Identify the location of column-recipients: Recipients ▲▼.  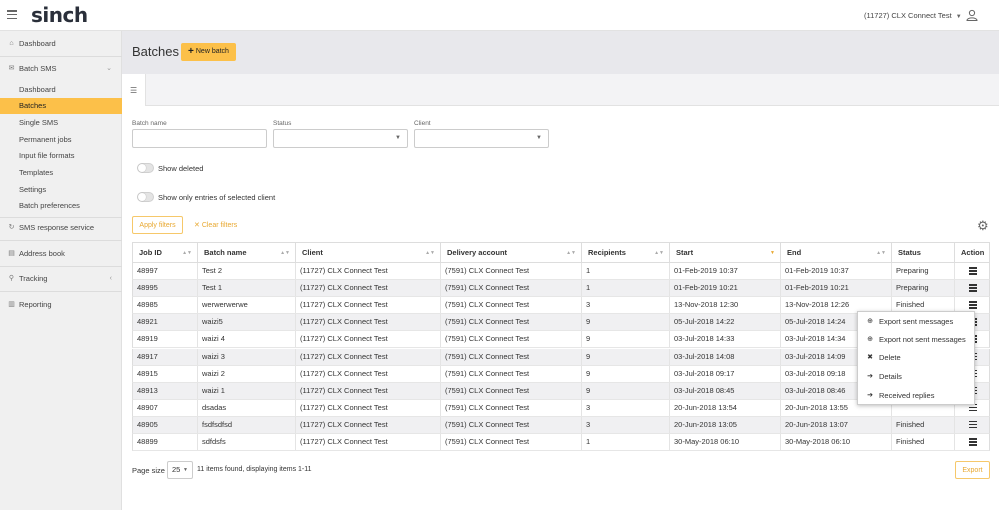
(626, 253).